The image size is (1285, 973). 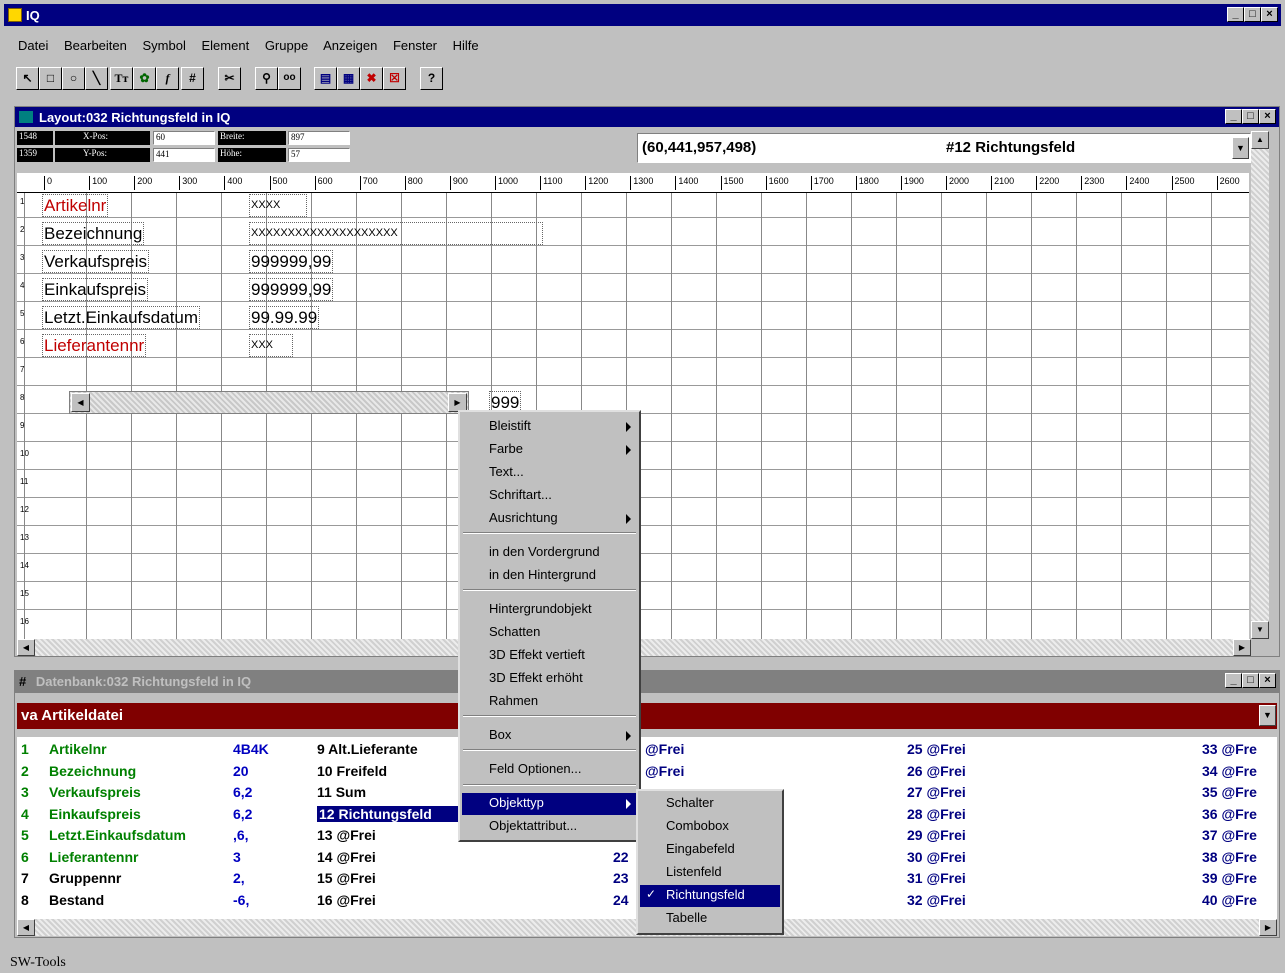 I want to click on submenu-item-tabelle: Tabelle, so click(x=686, y=917).